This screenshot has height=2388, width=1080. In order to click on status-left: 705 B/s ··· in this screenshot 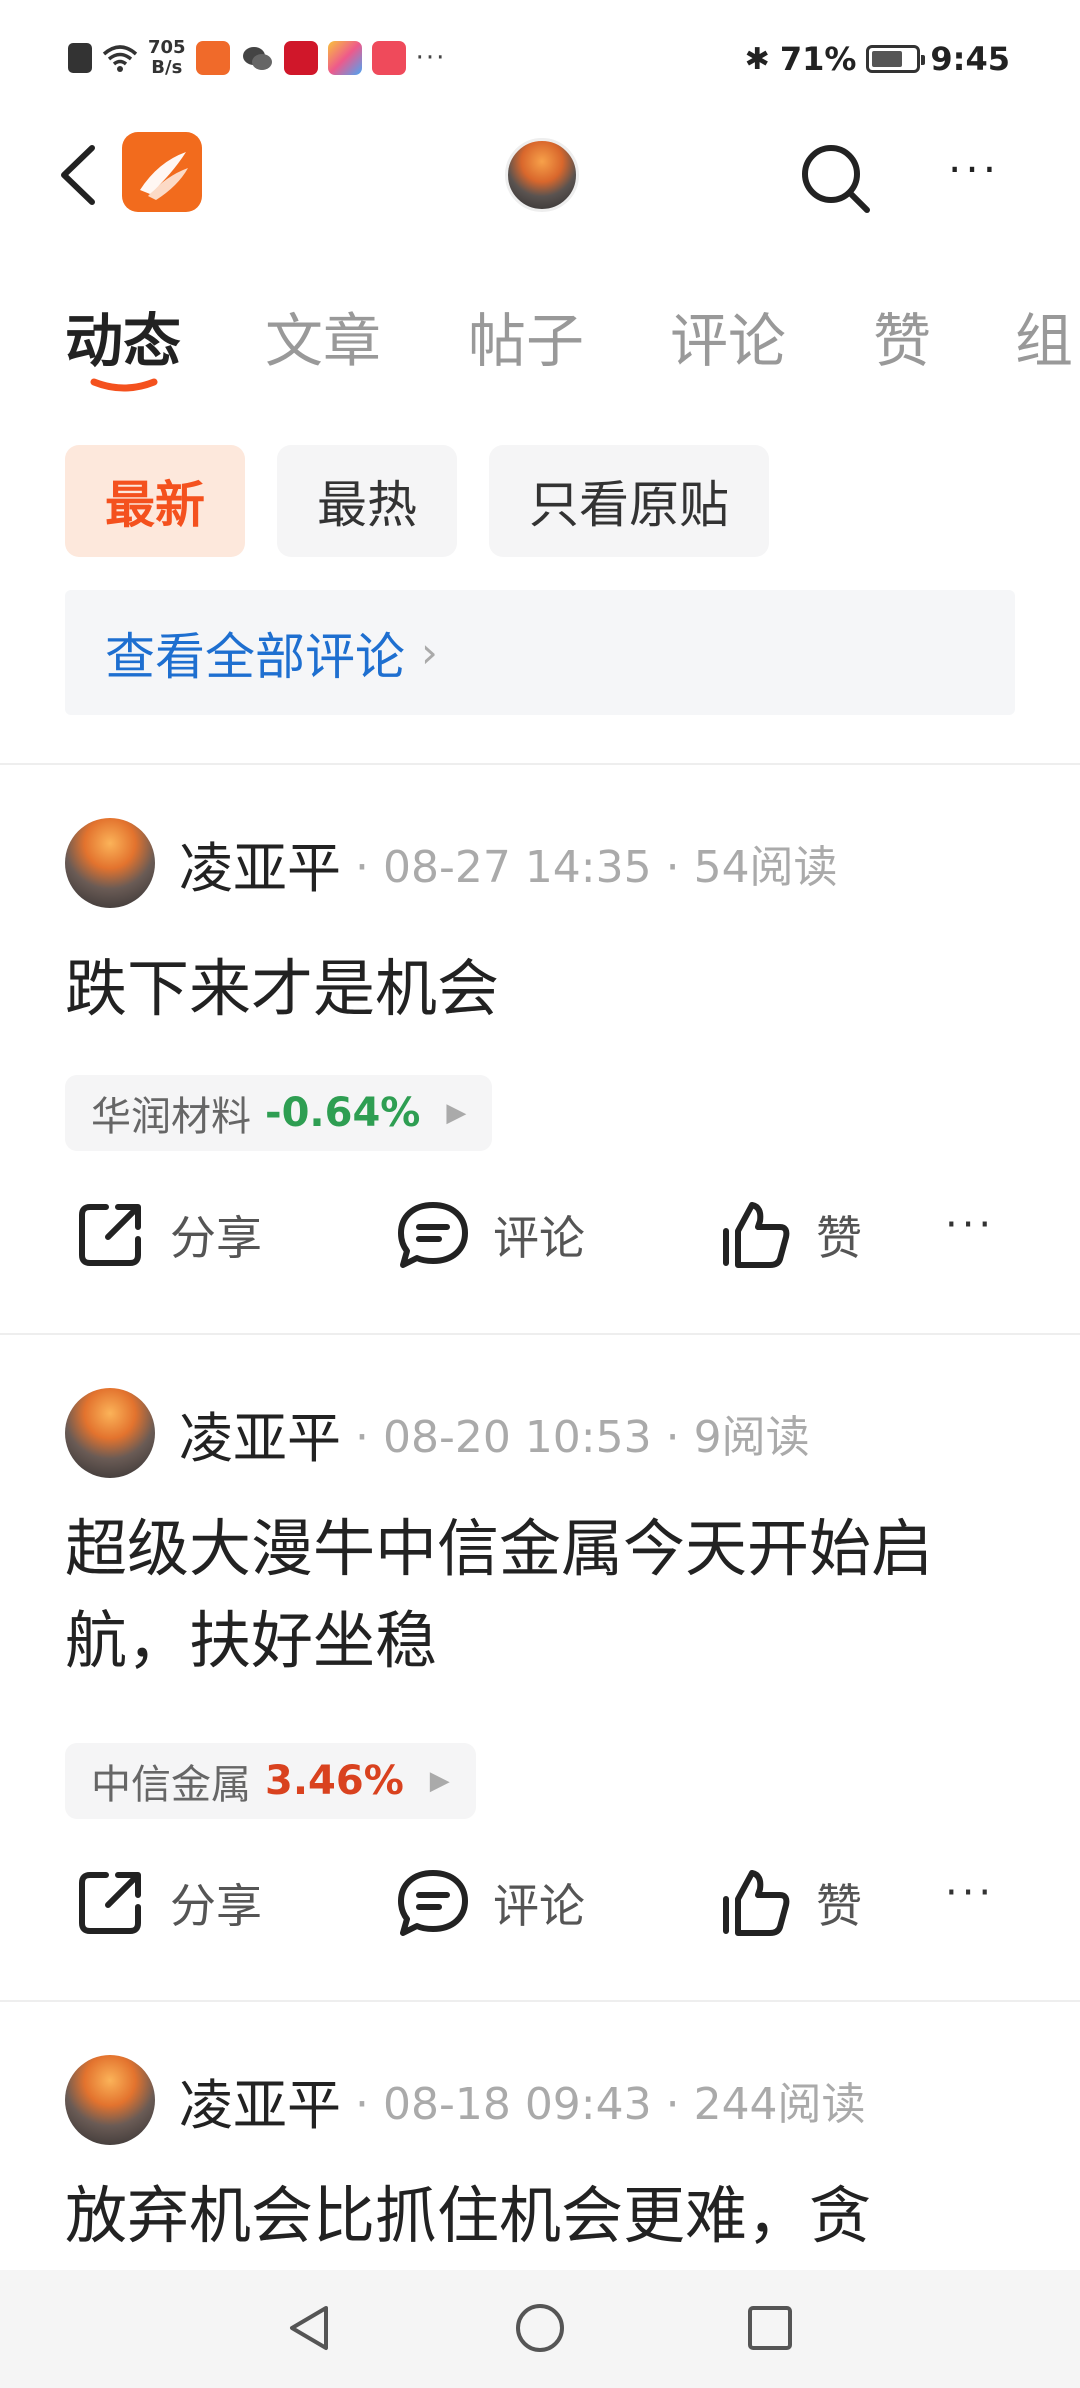, I will do `click(257, 58)`.